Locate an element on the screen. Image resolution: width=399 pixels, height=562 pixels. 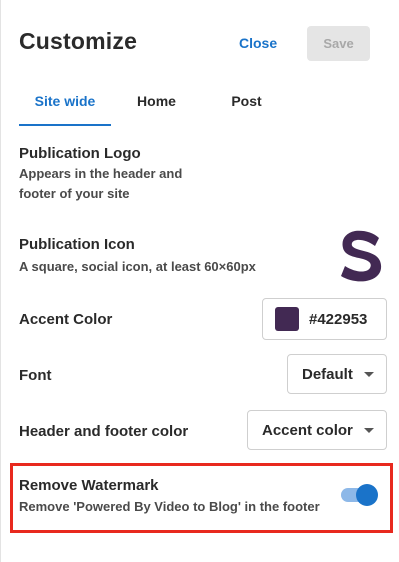
publication-icon-title: Publication Icon is located at coordinates (77, 244).